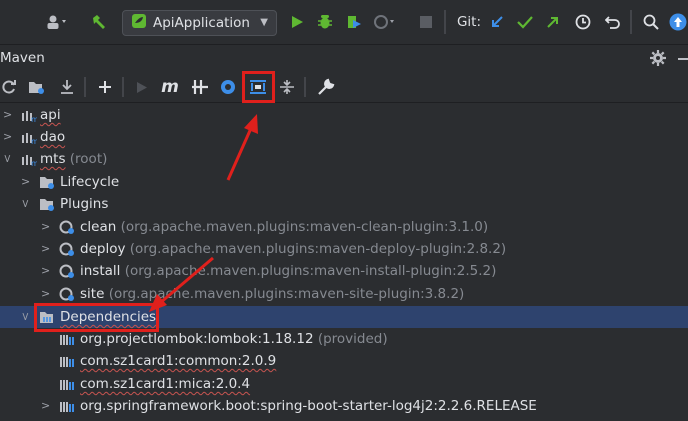  What do you see at coordinates (203, 213) in the screenshot?
I see `annotation-arrows` at bounding box center [203, 213].